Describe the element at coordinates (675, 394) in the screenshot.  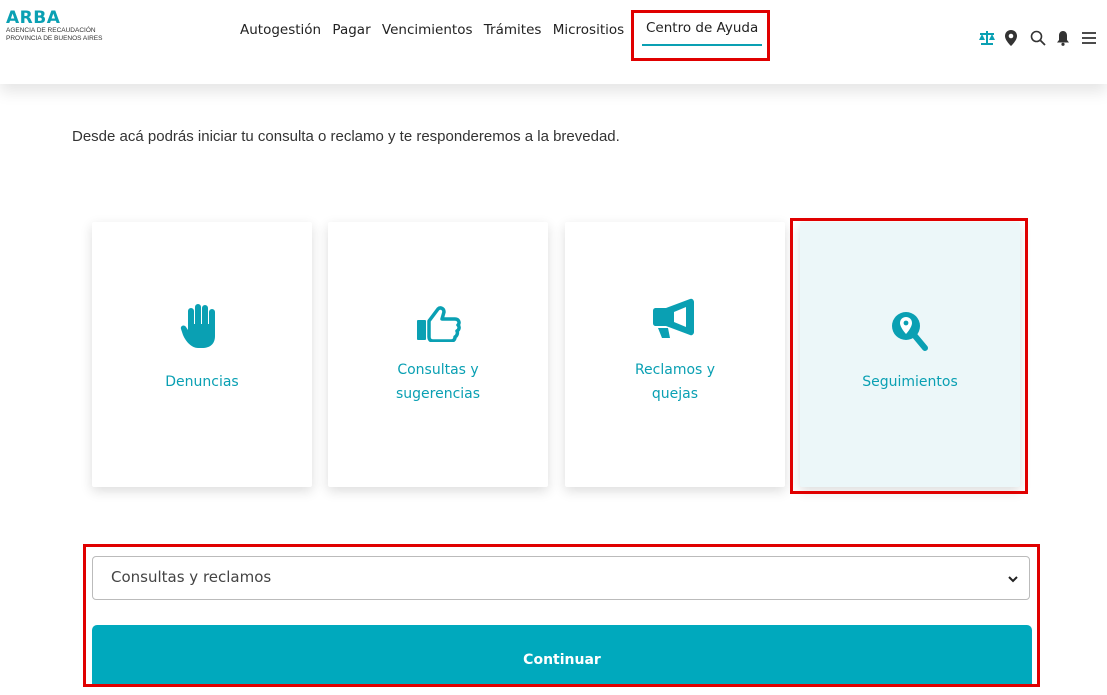
I see `card-label-line2: quejas` at that location.